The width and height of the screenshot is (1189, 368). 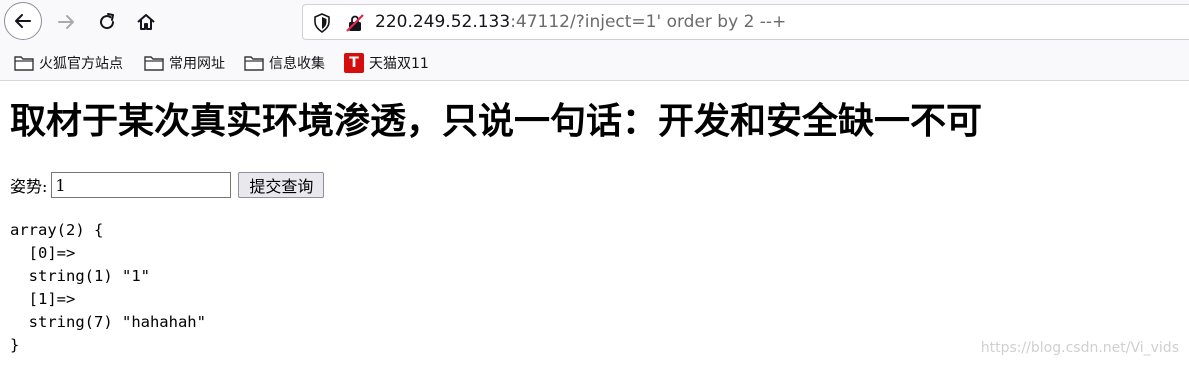 I want to click on bookmarks-toolbar: 火狐官方站点 常用网址 信息收集 T 天猫双11, so click(x=594, y=62).